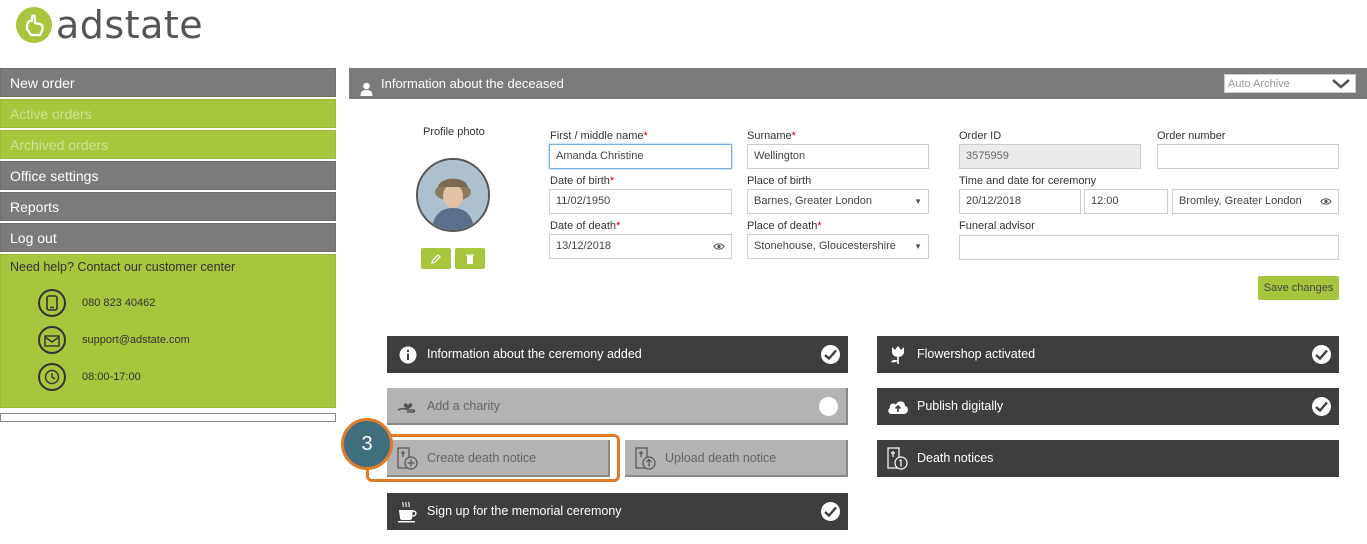 The width and height of the screenshot is (1367, 544). Describe the element at coordinates (898, 458) in the screenshot. I see `death-notices-icon` at that location.